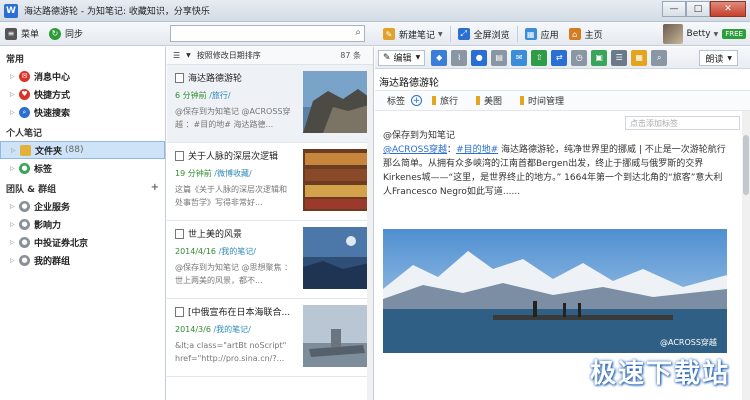 Image resolution: width=750 pixels, height=400 pixels. What do you see at coordinates (562, 80) in the screenshot?
I see `note-title-field: 海达路德游轮` at bounding box center [562, 80].